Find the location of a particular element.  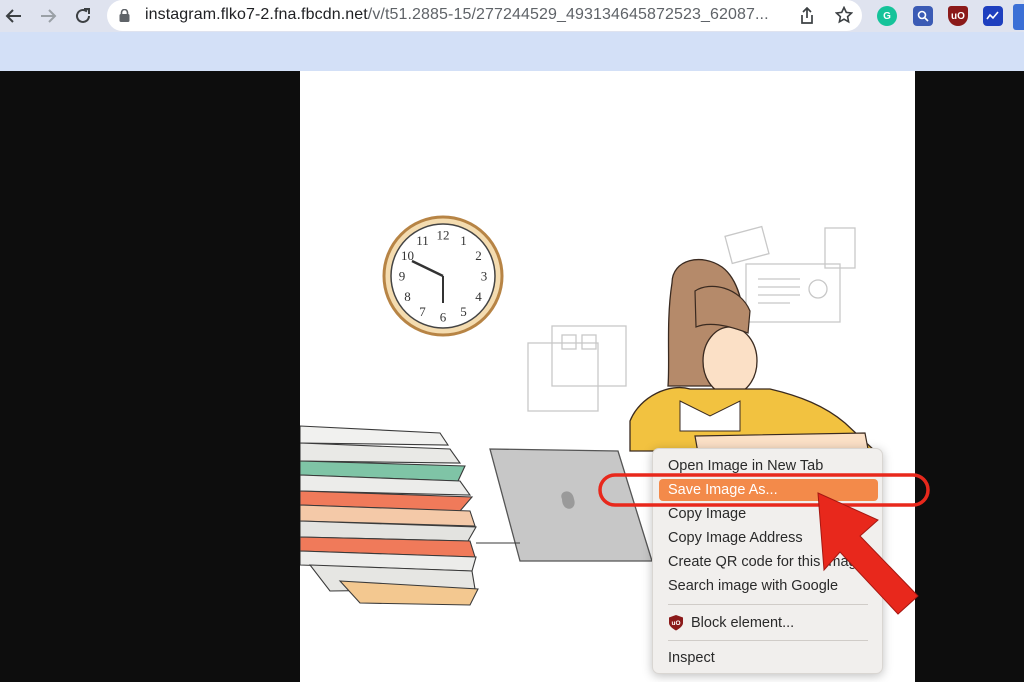

highlight-ellipse-annotation is located at coordinates (764, 490).